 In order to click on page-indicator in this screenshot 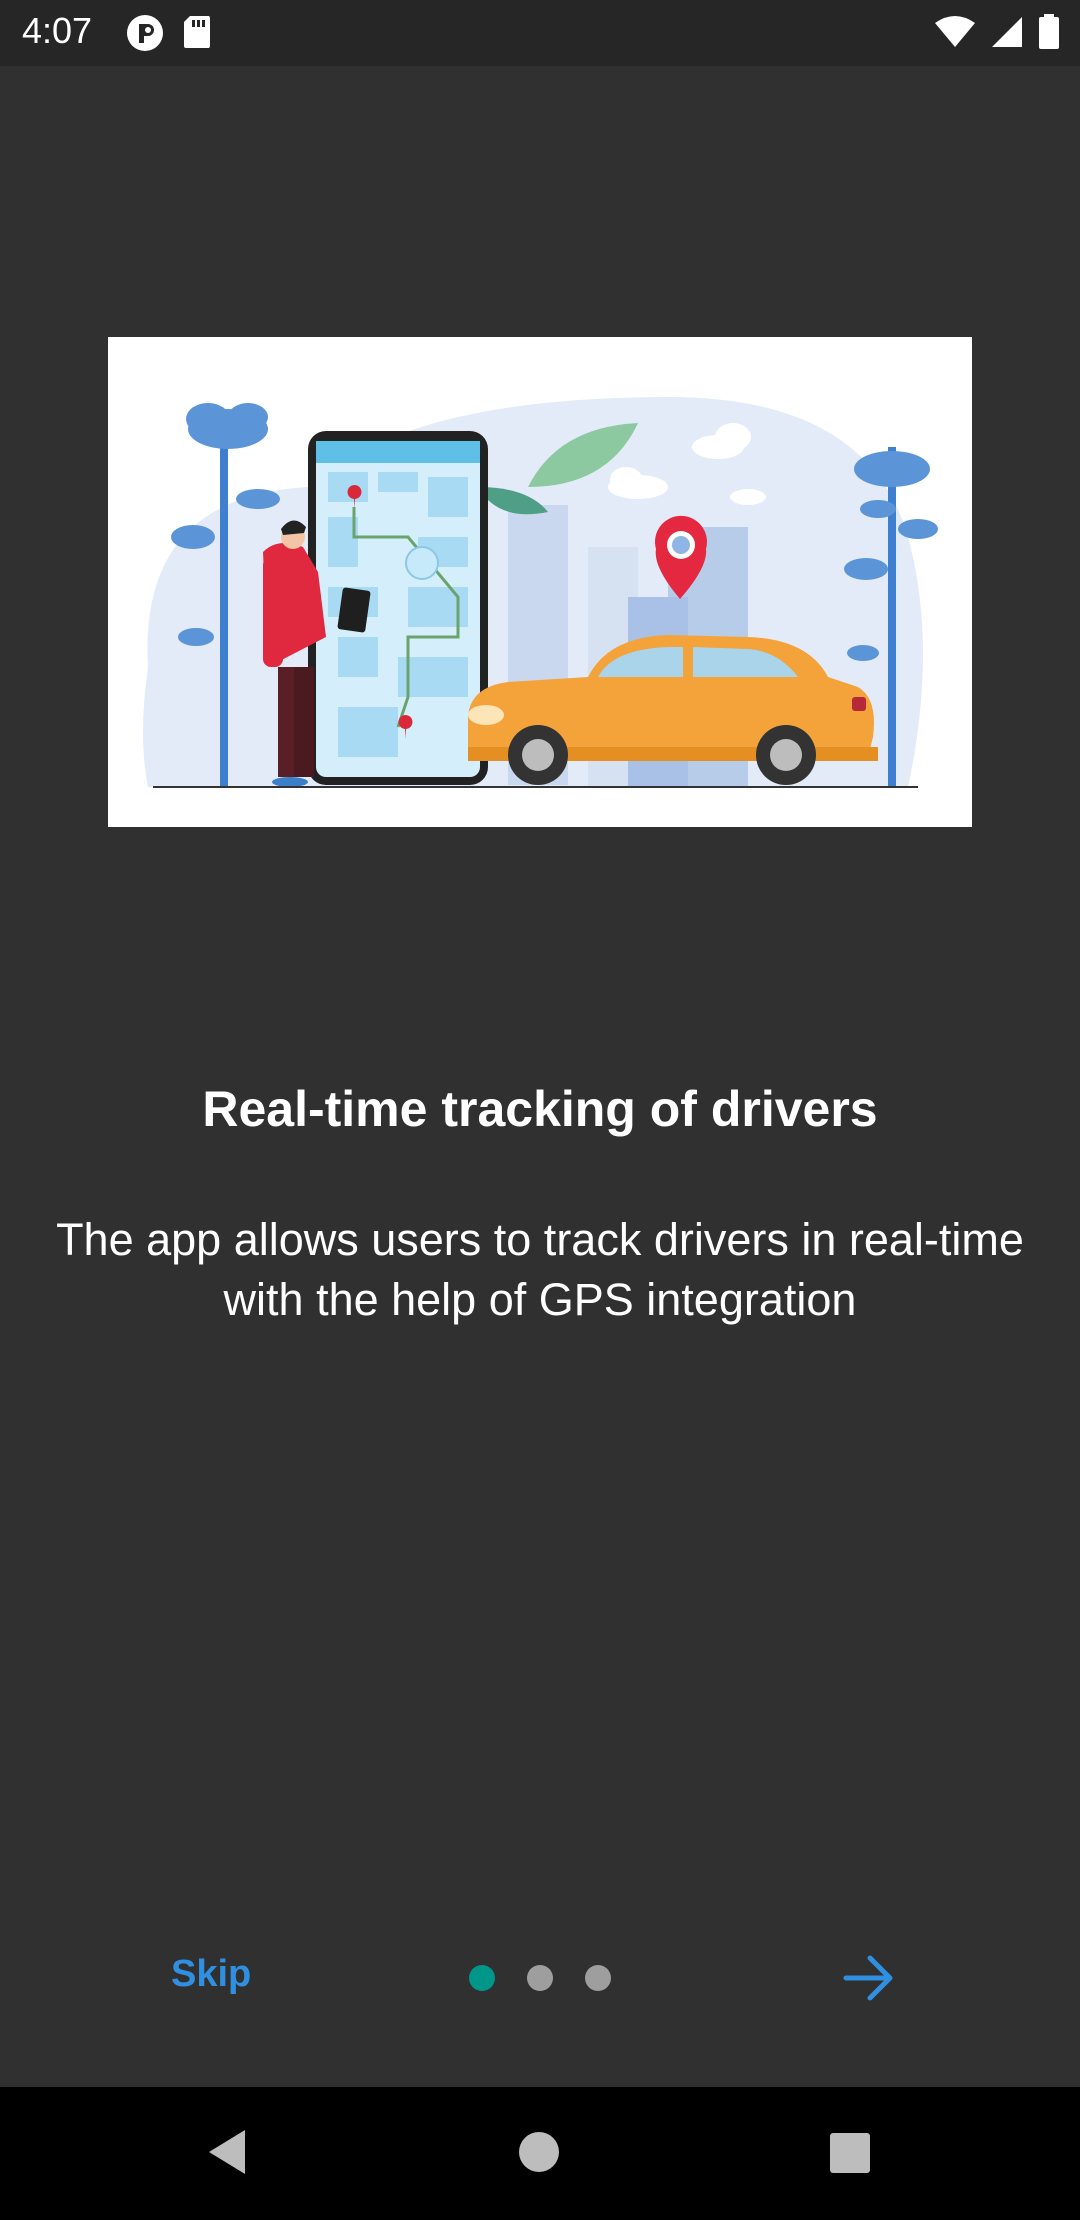, I will do `click(540, 1978)`.